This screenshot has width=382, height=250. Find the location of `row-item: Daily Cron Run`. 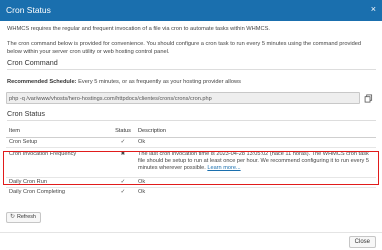

row-item: Daily Cron Run is located at coordinates (58, 181).